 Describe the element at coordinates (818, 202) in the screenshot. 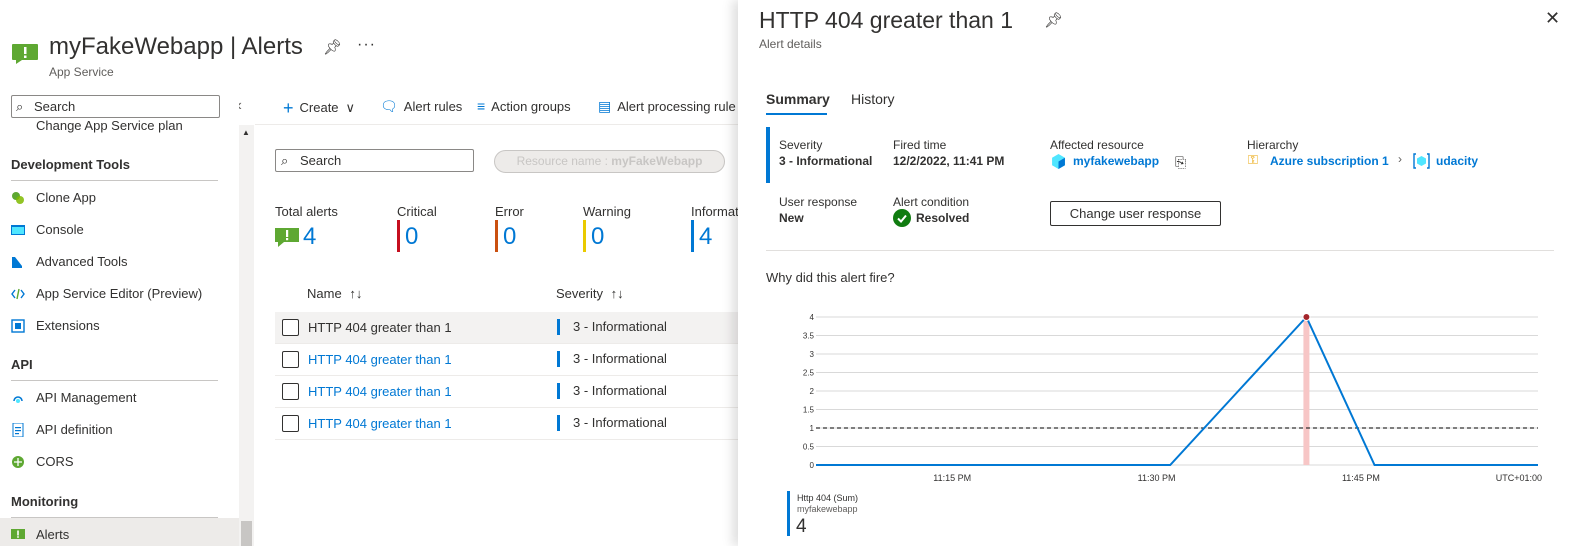

I see `user-response-label: User response` at that location.